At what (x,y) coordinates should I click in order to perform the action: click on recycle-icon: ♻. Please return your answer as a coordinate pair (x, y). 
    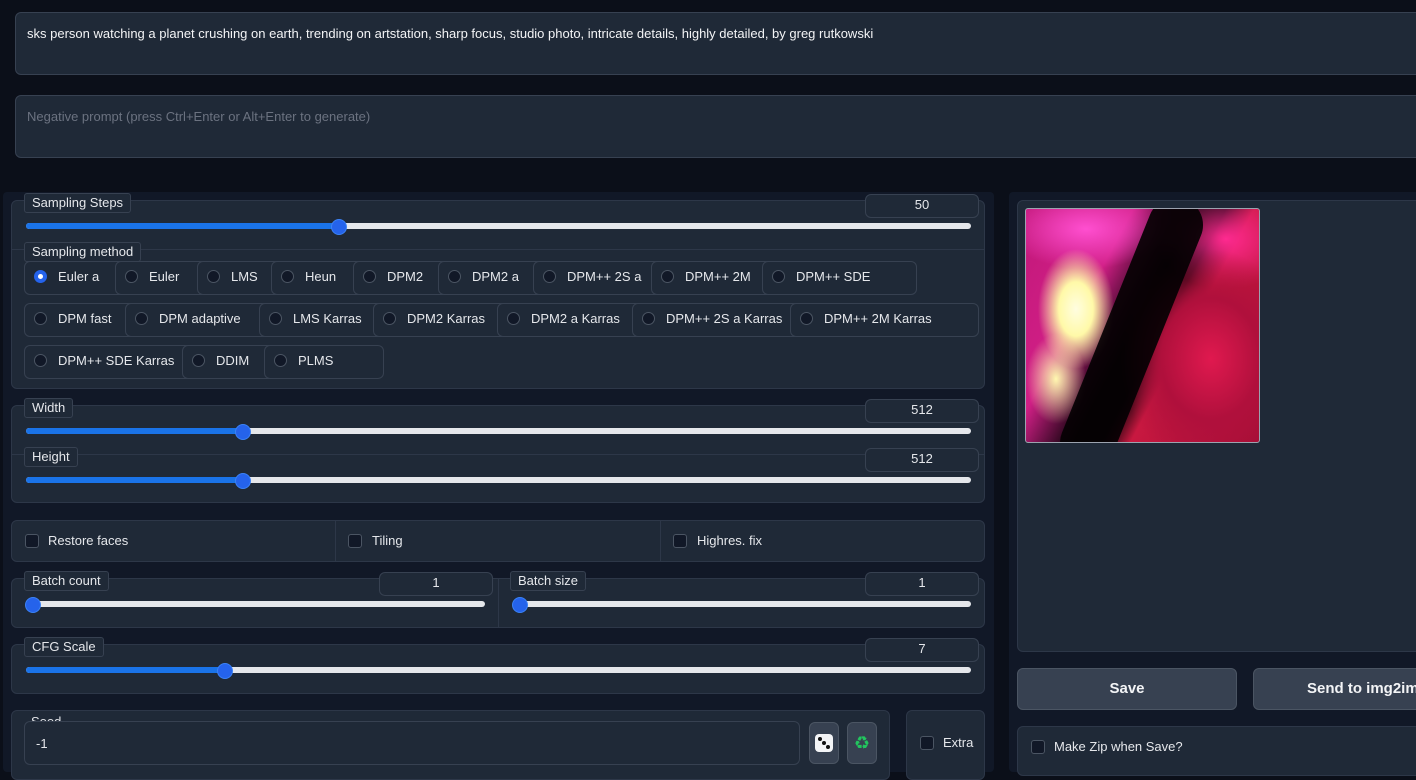
    Looking at the image, I should click on (862, 743).